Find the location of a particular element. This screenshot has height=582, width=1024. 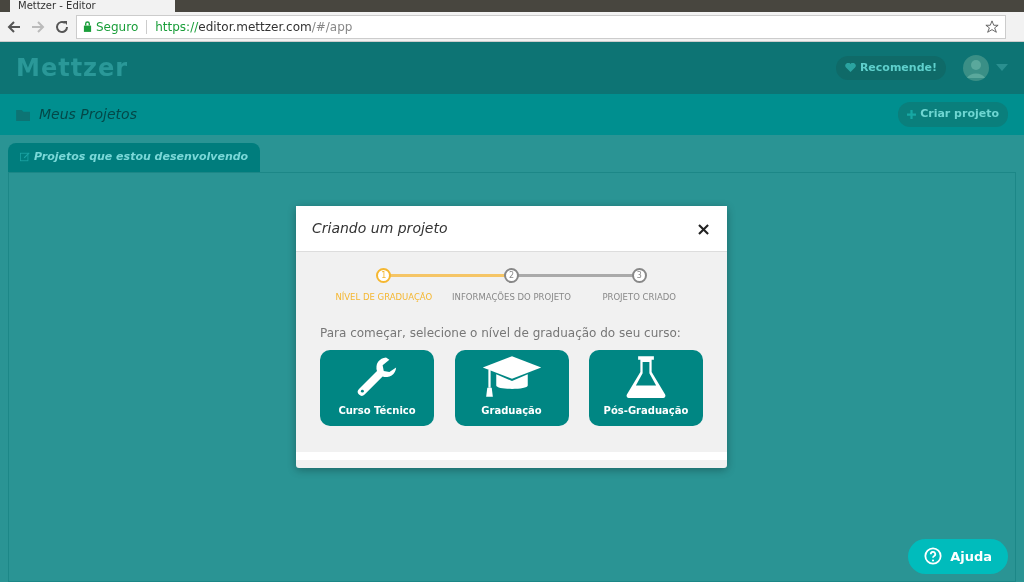

heart-icon is located at coordinates (850, 68).